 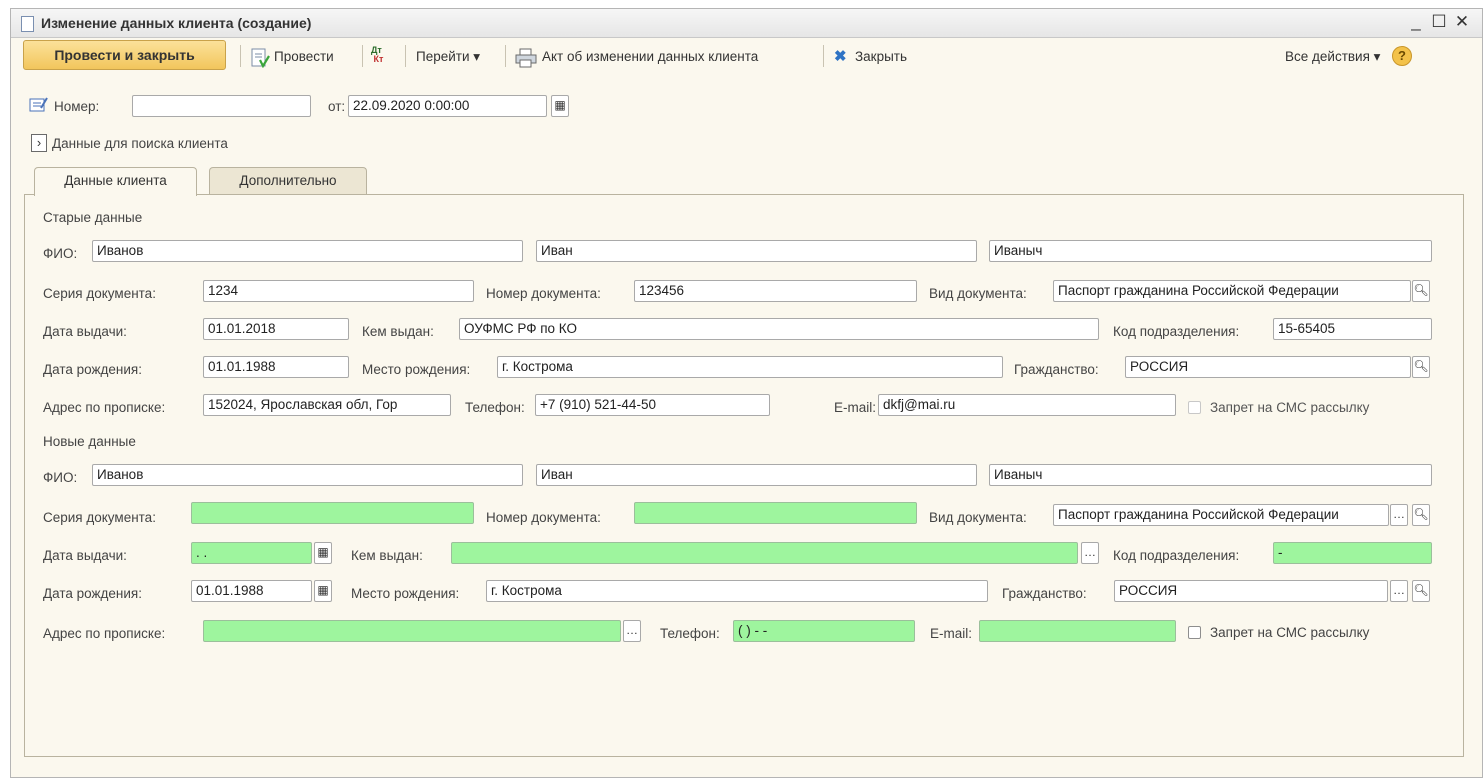 I want to click on post-button: Провести, so click(x=304, y=56).